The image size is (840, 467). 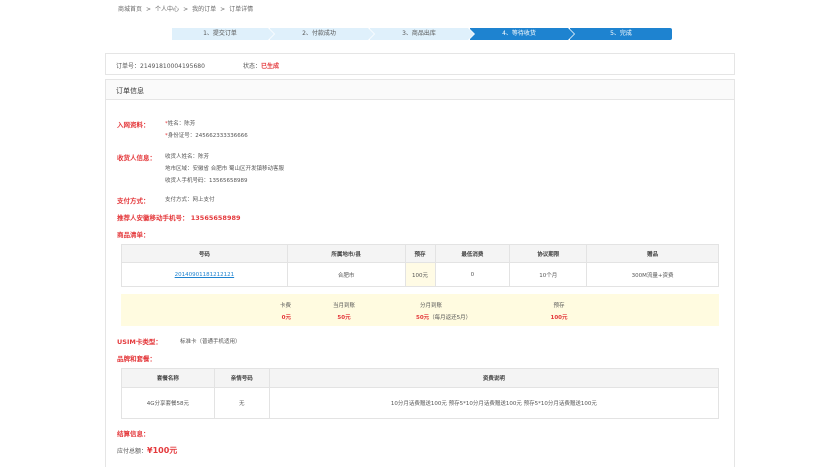 What do you see at coordinates (344, 318) in the screenshot?
I see `month-credit-value: 50元` at bounding box center [344, 318].